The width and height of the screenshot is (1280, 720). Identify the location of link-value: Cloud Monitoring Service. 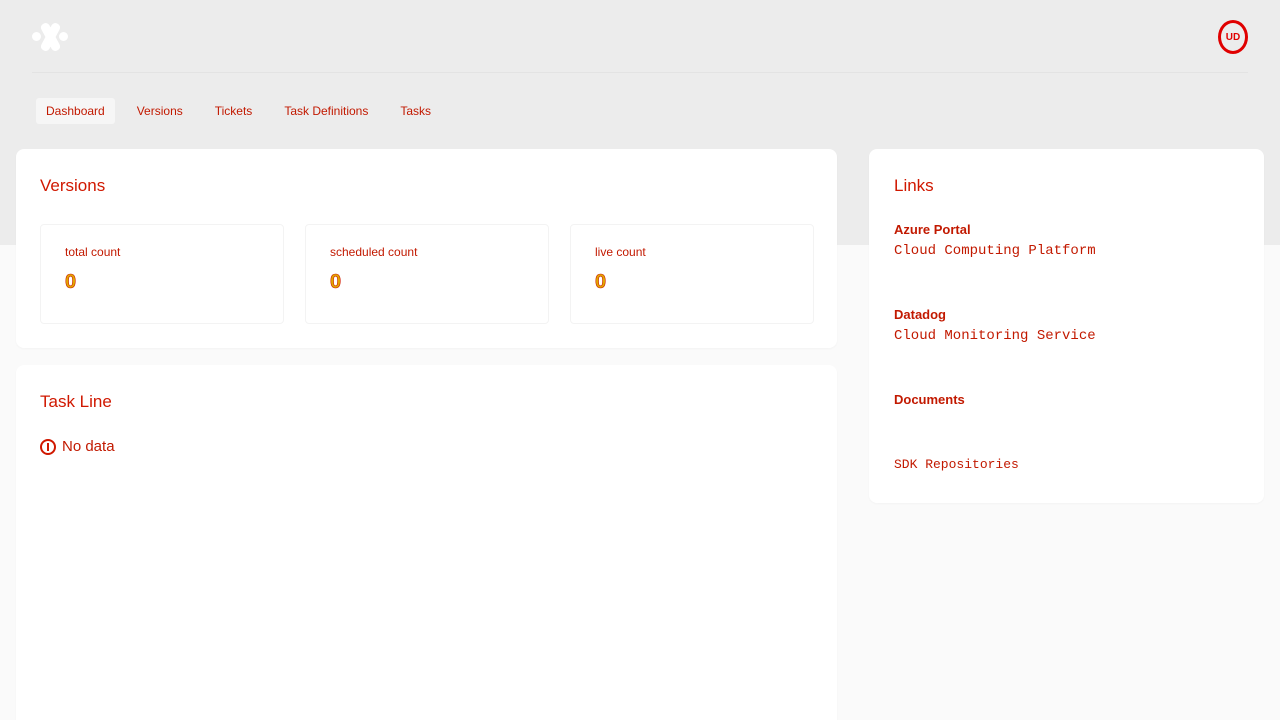
(995, 336).